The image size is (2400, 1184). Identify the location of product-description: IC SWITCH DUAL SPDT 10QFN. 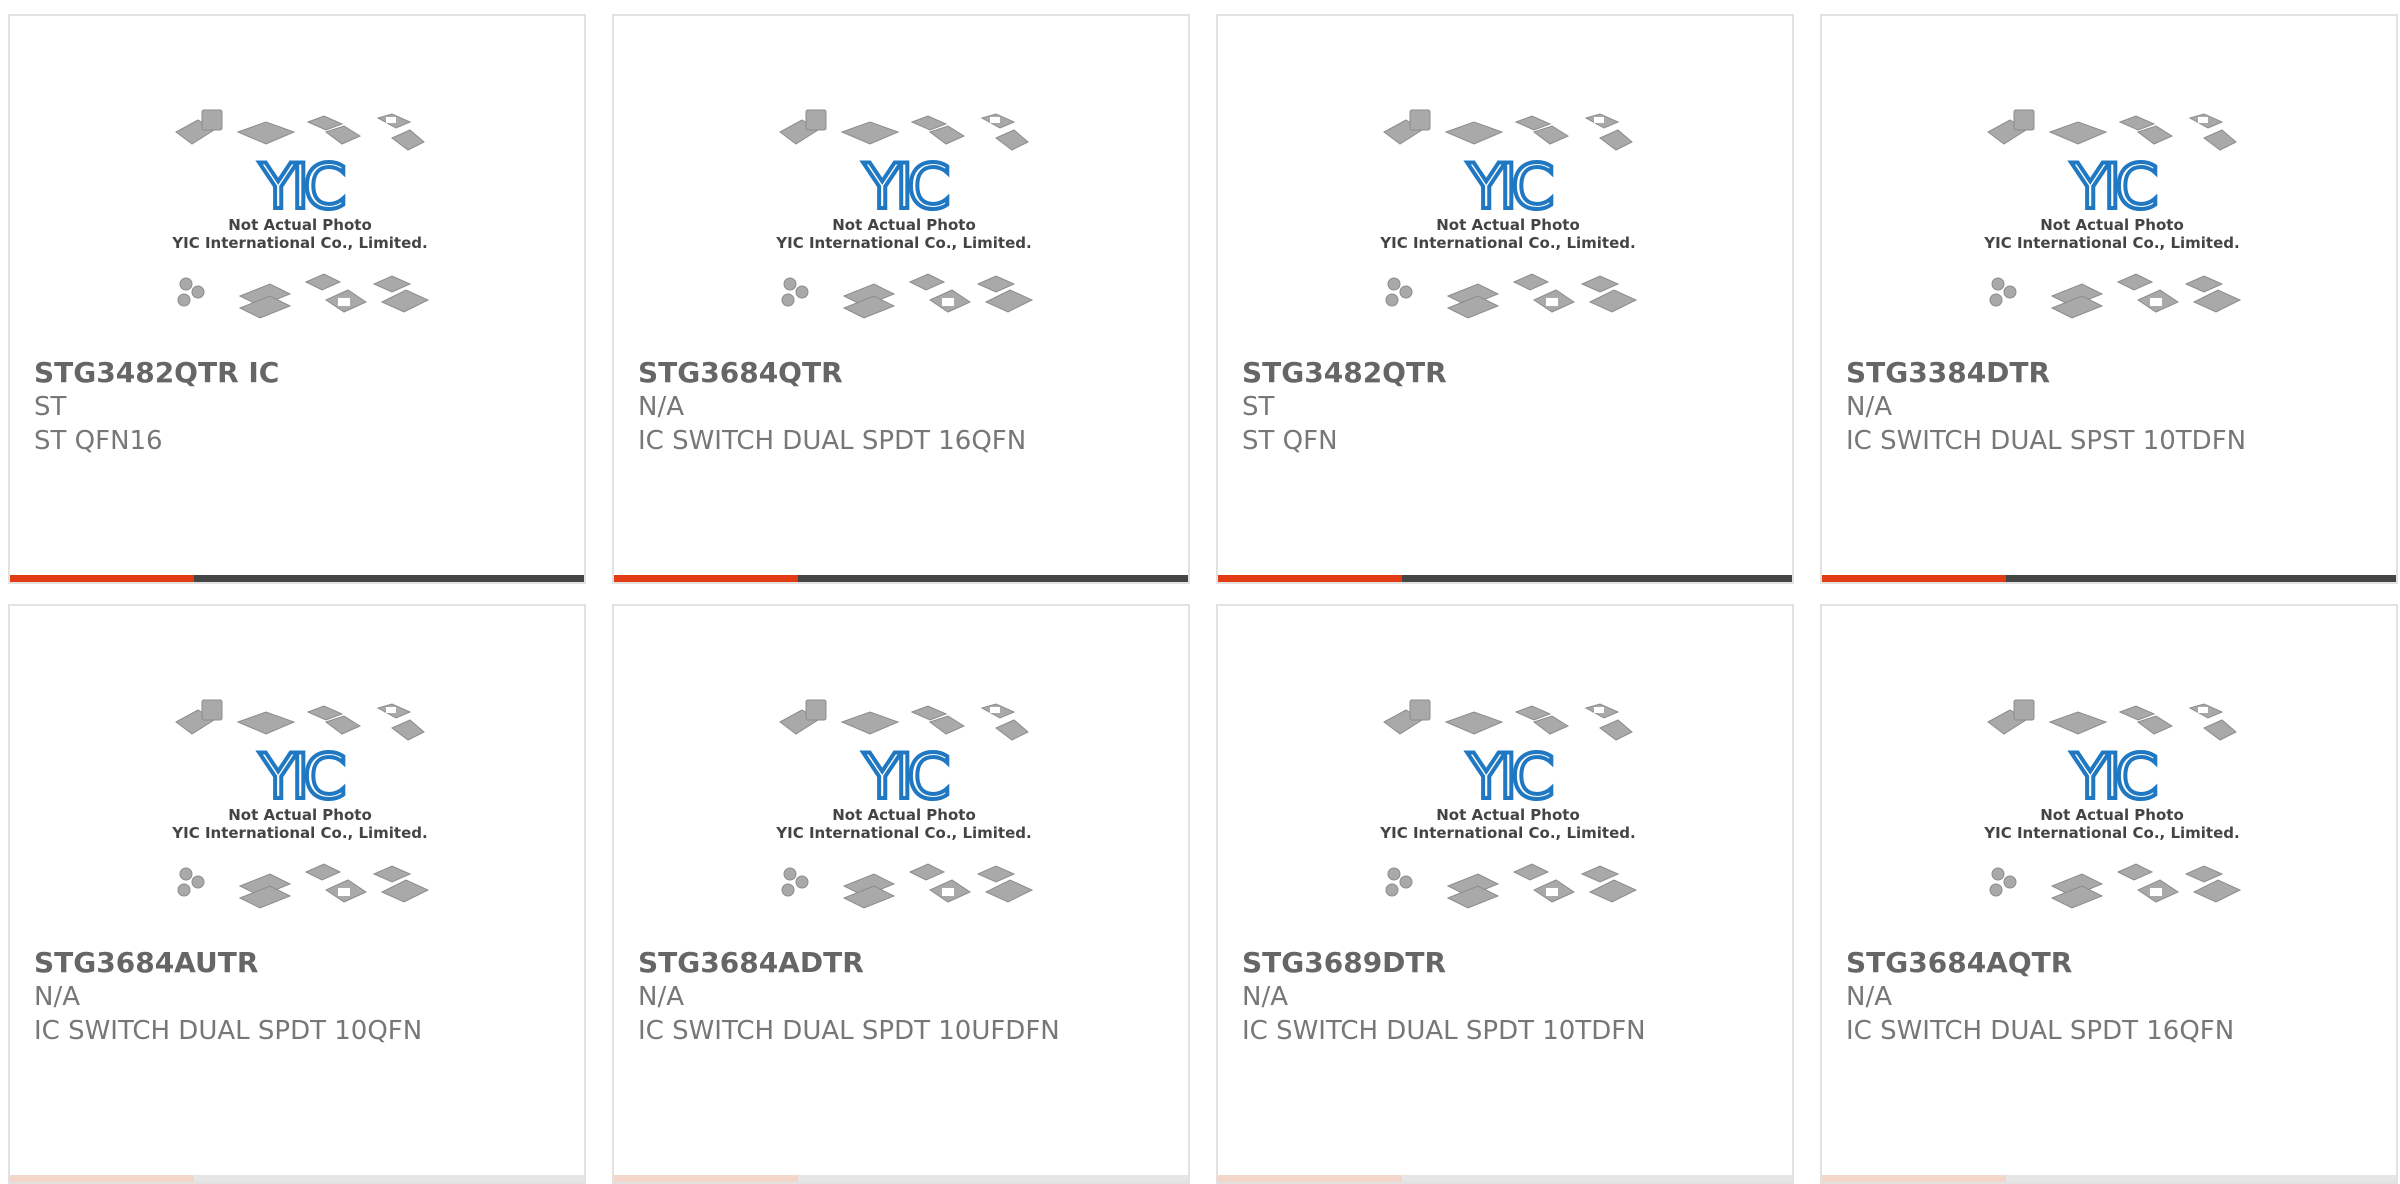
(228, 1031).